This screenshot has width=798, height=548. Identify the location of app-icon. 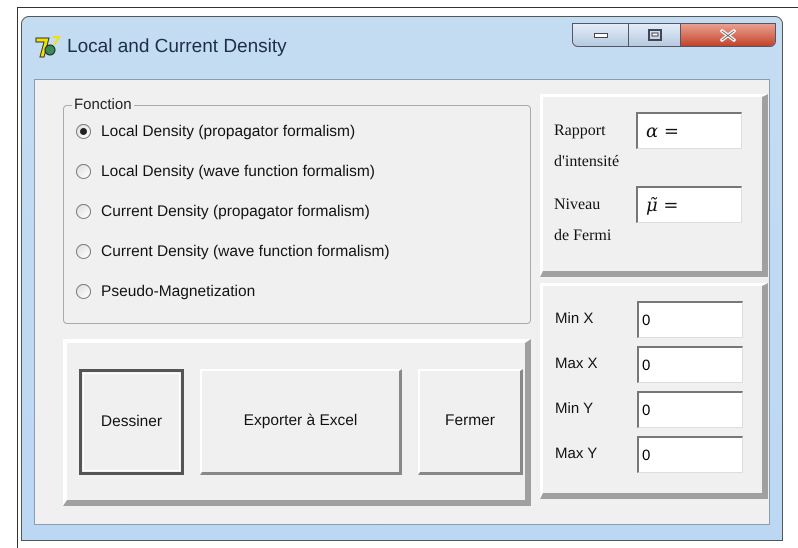
(48, 47).